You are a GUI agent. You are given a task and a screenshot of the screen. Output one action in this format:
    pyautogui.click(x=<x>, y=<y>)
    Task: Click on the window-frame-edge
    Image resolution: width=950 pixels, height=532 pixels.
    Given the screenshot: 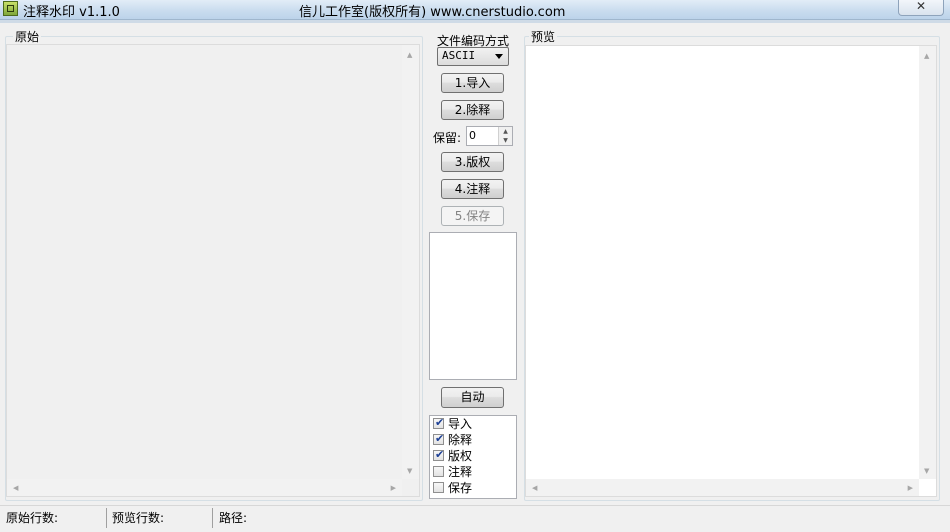 What is the action you would take?
    pyautogui.click(x=475, y=21)
    